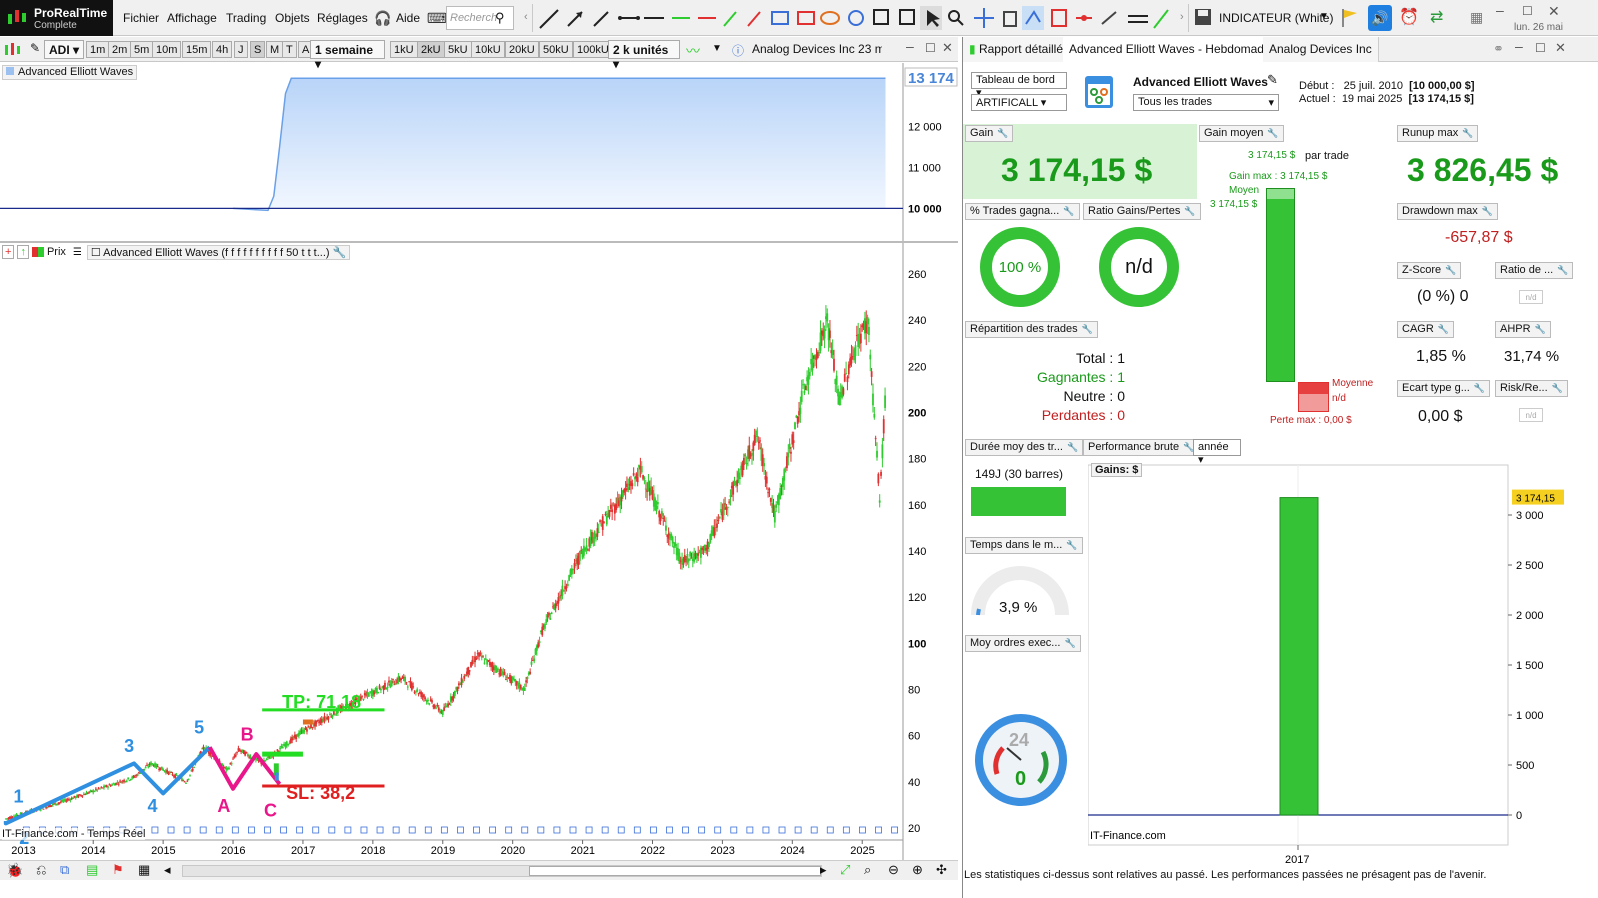 The height and width of the screenshot is (898, 1598). What do you see at coordinates (56, 252) in the screenshot?
I see `price-legend-label: Prix` at bounding box center [56, 252].